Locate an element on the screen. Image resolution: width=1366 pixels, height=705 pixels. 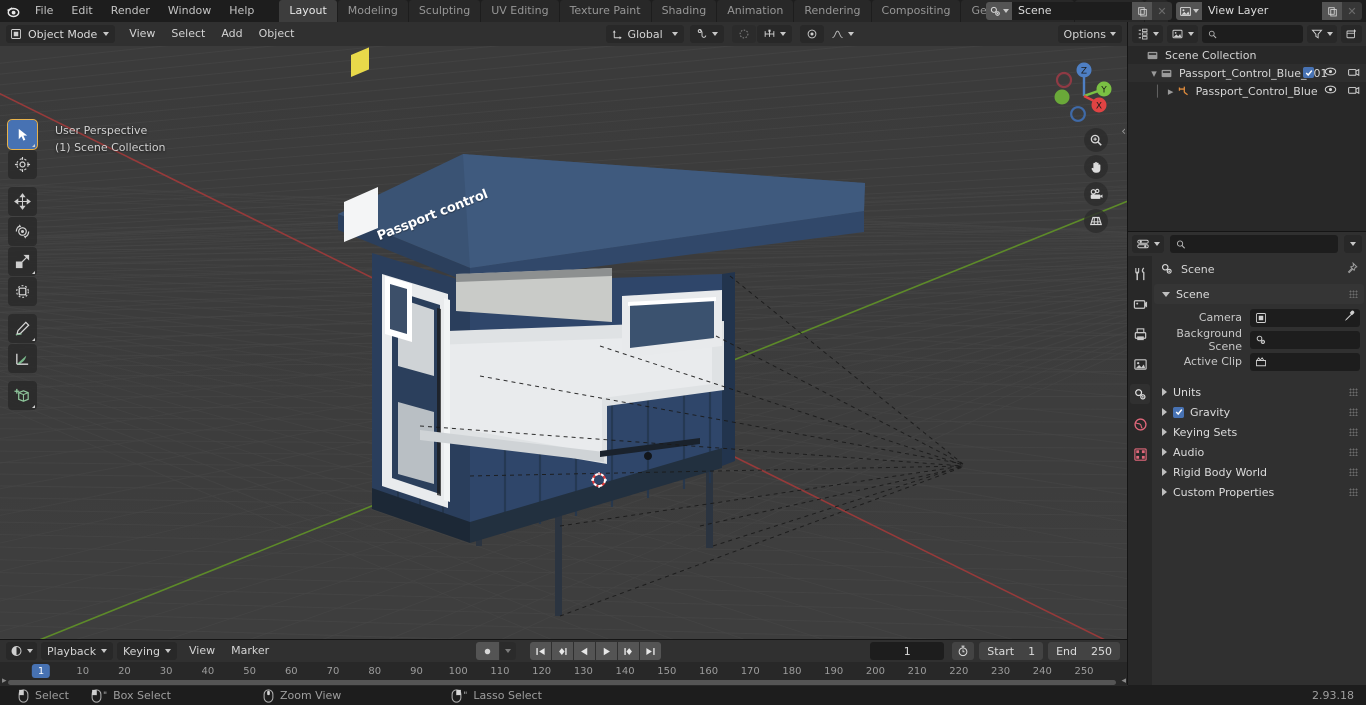
workspace-tab-layout: Layout is located at coordinates (308, 11).